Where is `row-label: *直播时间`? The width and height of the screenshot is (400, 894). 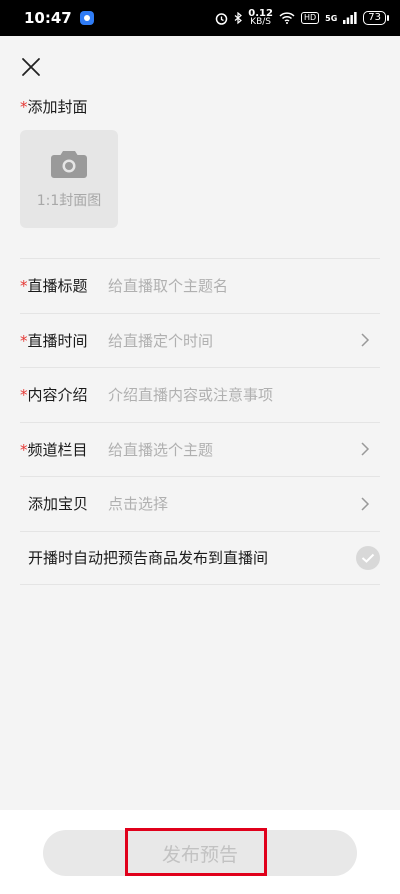 row-label: *直播时间 is located at coordinates (54, 340).